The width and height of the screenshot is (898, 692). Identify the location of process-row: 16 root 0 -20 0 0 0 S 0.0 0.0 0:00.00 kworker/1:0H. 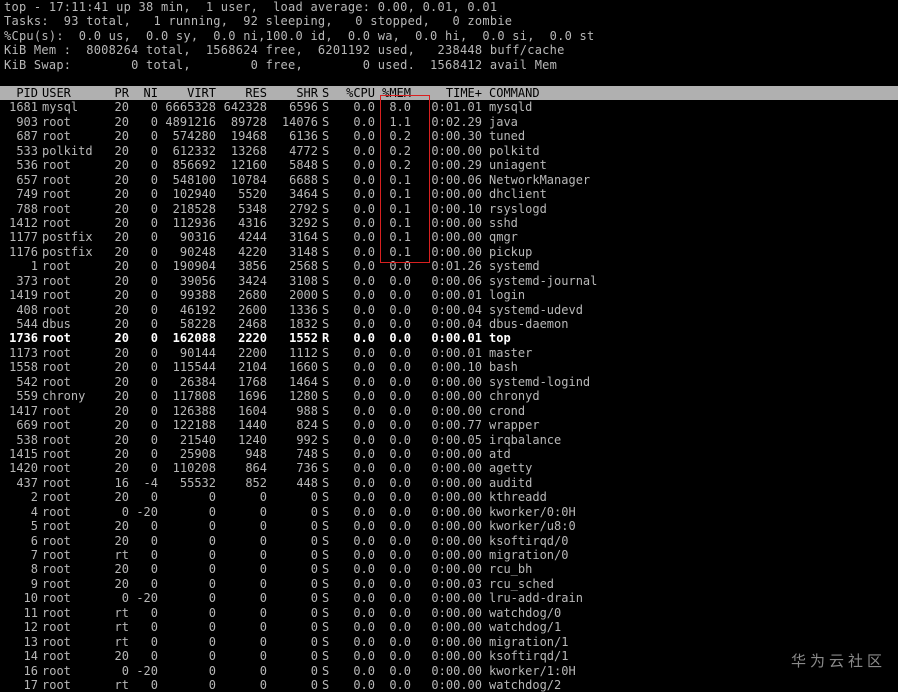
(449, 671).